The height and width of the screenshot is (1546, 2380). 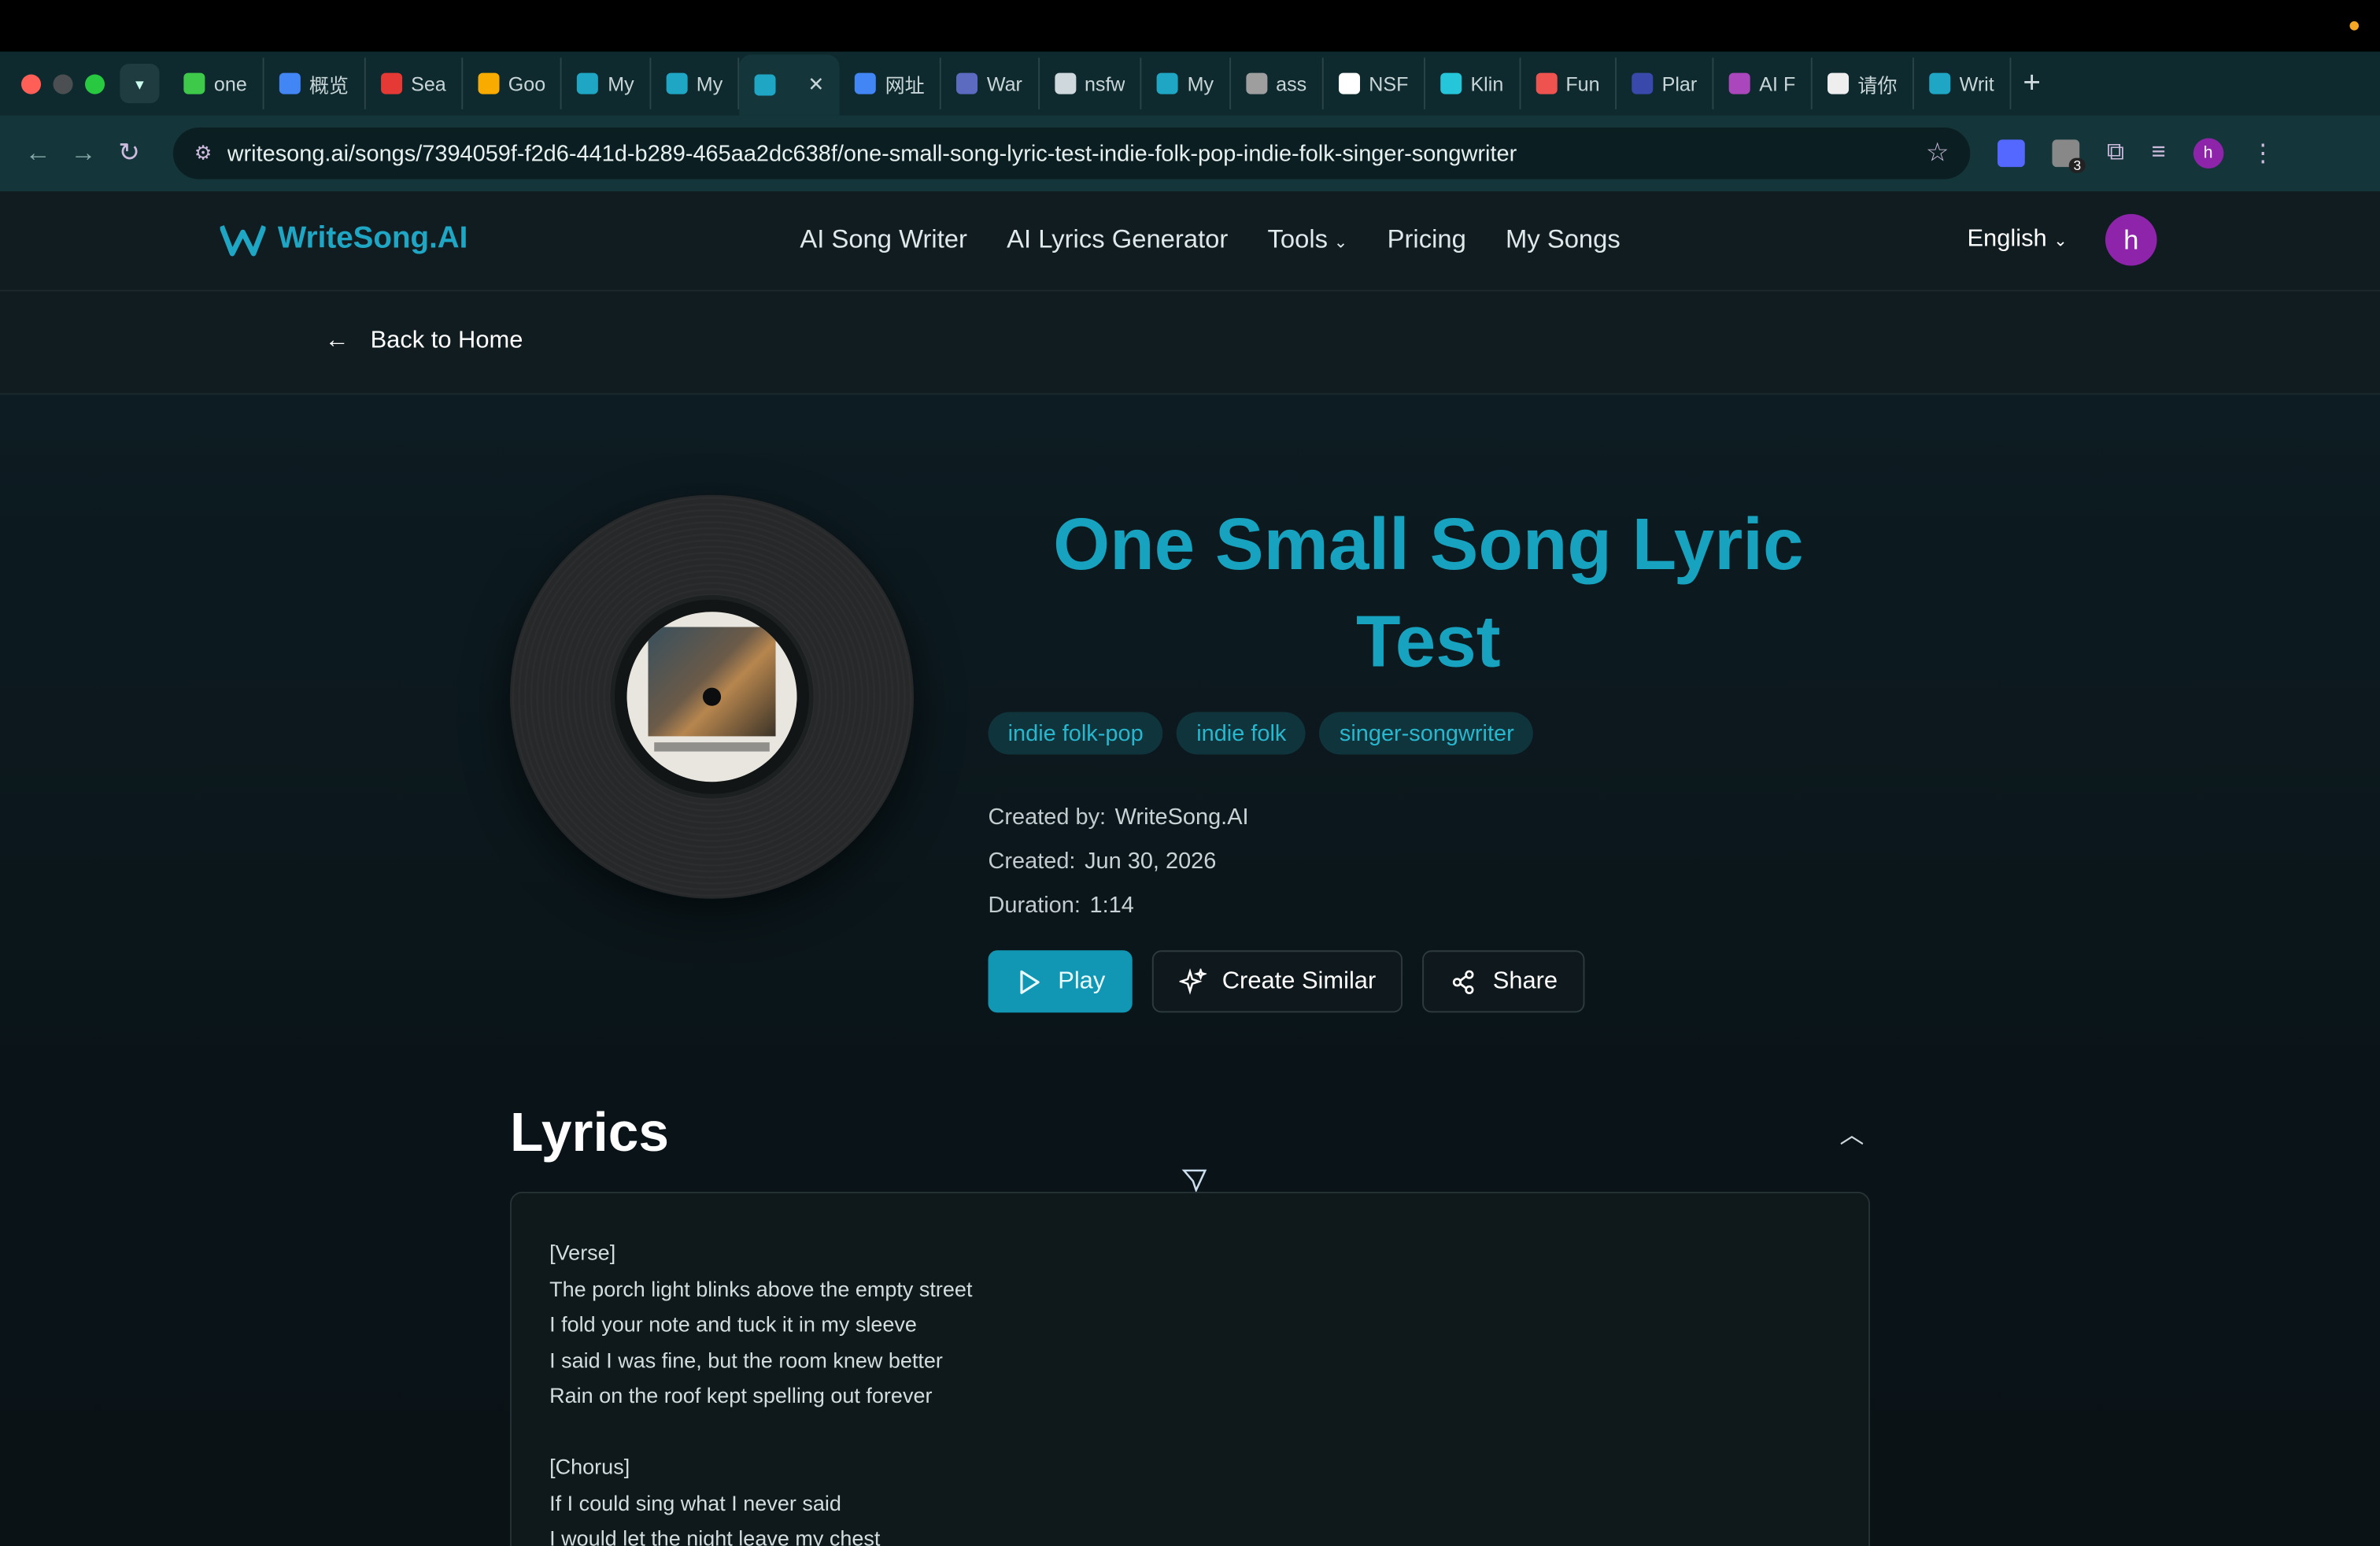 I want to click on genre-tag: indie folk, so click(x=1241, y=733).